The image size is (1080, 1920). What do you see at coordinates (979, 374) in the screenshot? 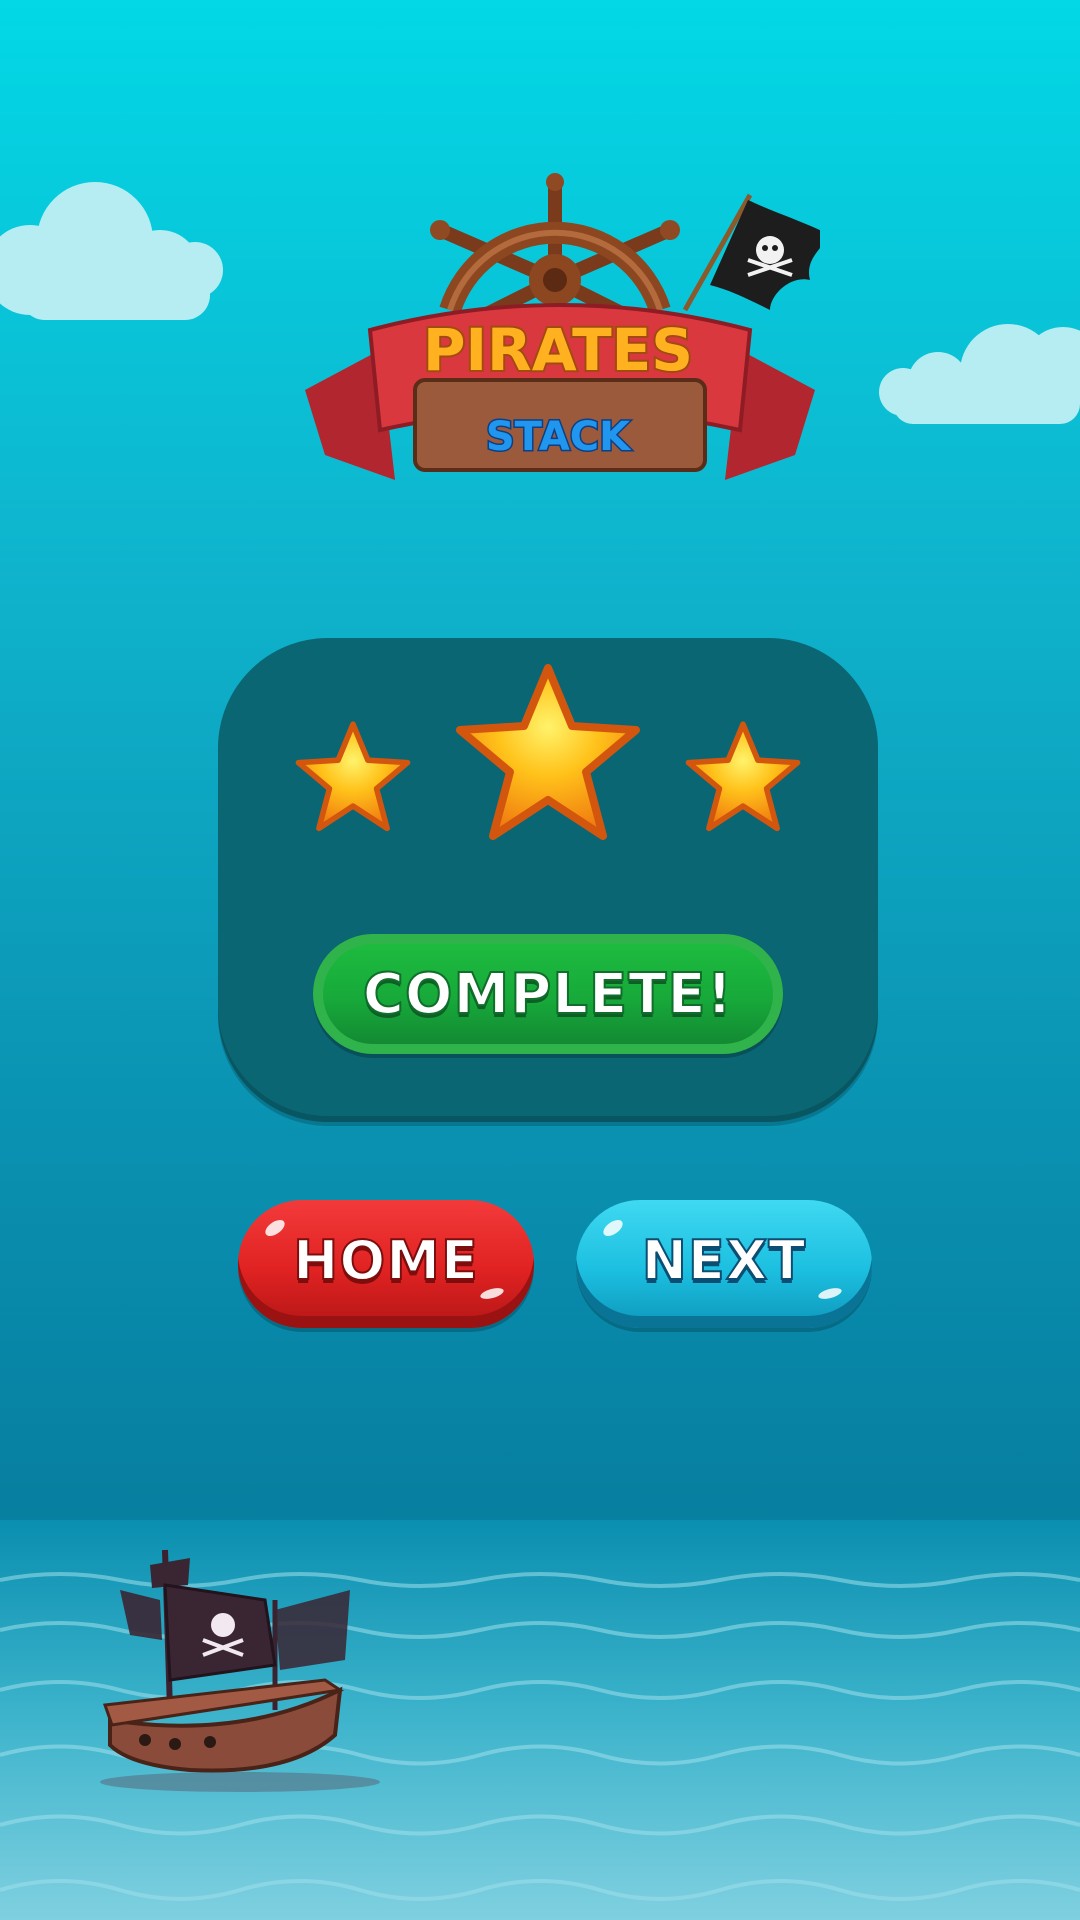
I see `cloud-right` at bounding box center [979, 374].